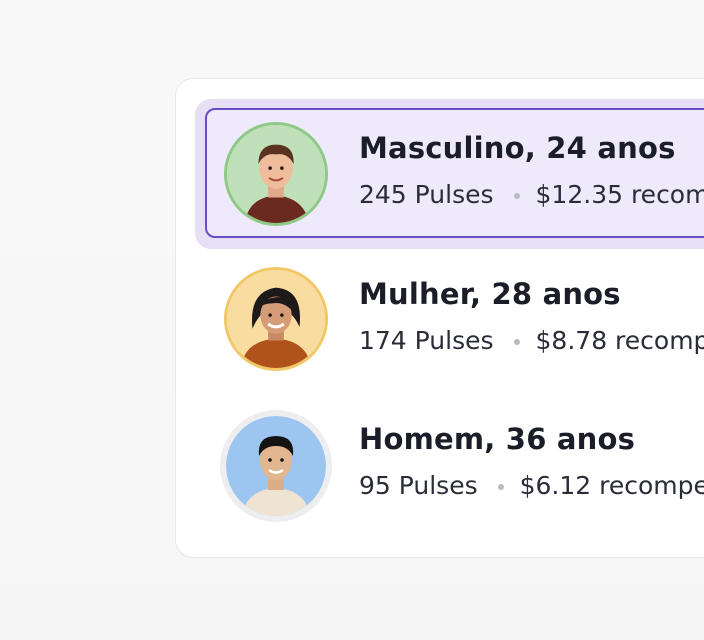 Image resolution: width=704 pixels, height=640 pixels. What do you see at coordinates (619, 340) in the screenshot?
I see `reward-amount: $8.78 recompensa` at bounding box center [619, 340].